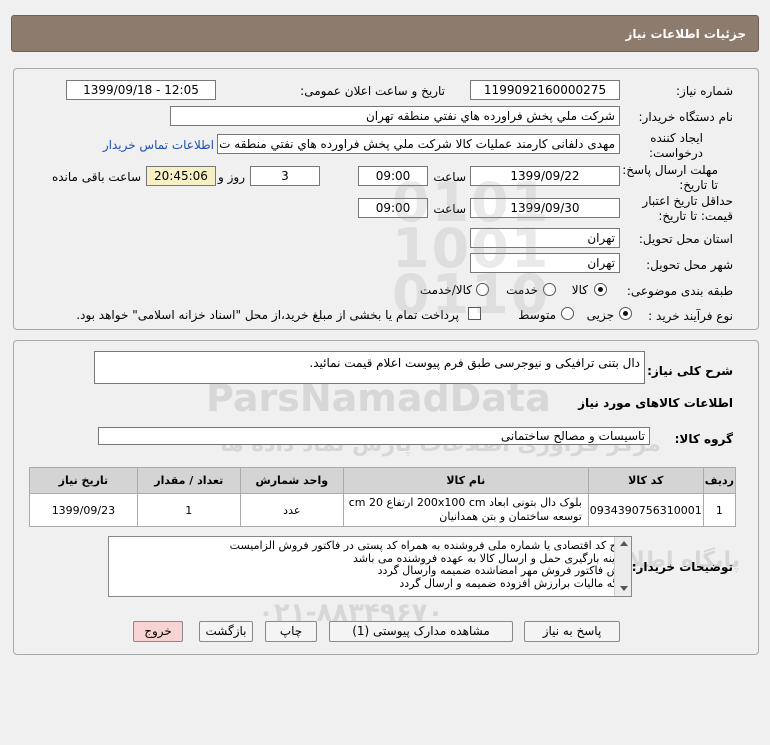  Describe the element at coordinates (421, 631) in the screenshot. I see `attachments-button: مشاهده مدارک پیوستی (1)` at that location.